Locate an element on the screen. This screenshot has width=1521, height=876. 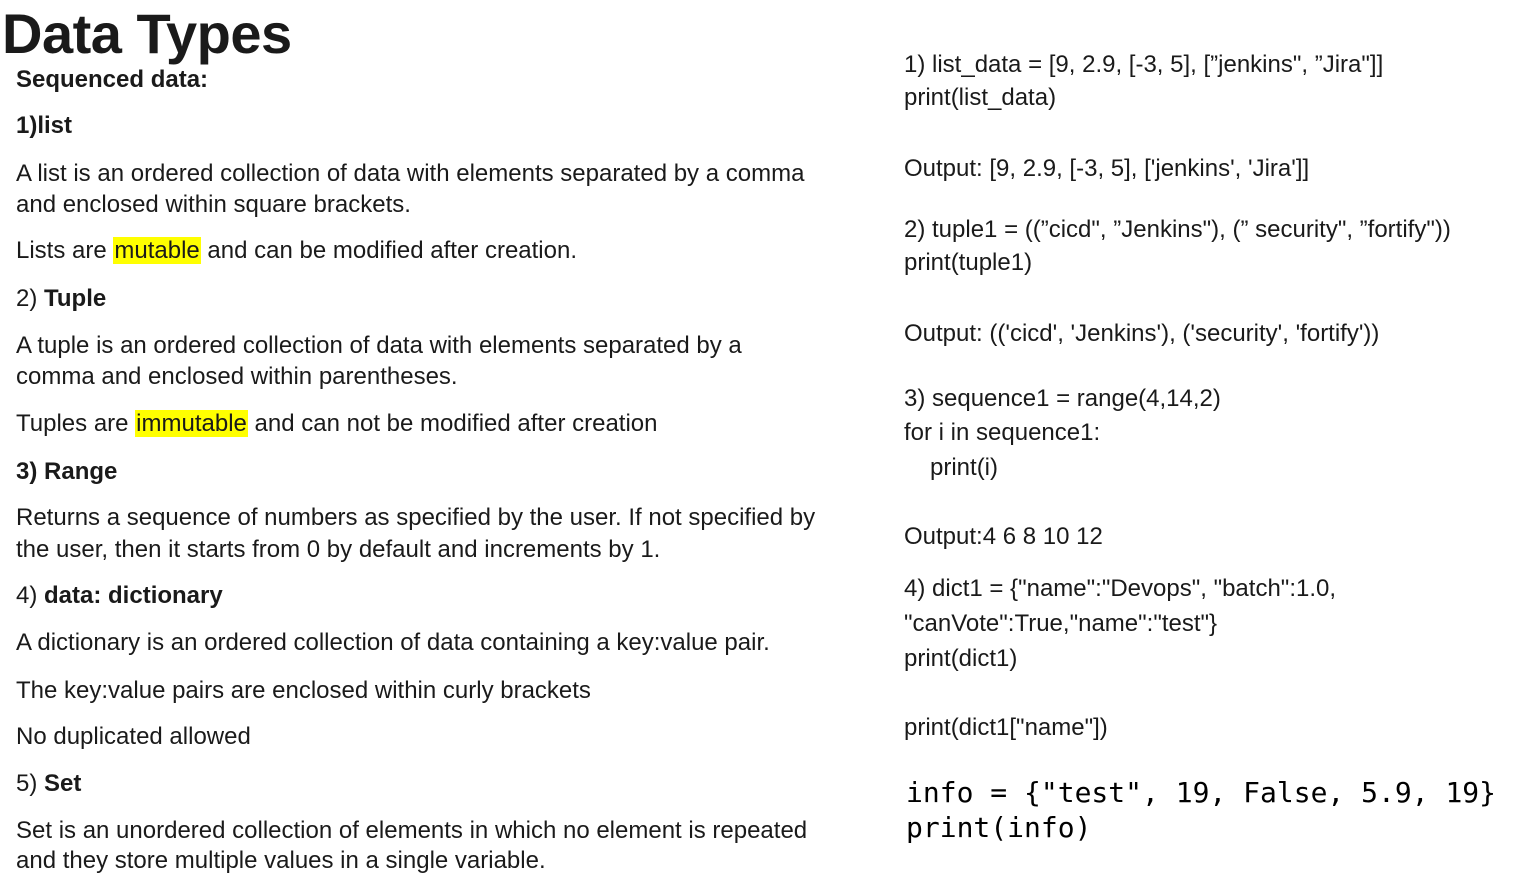
tuple-mutability-prefix: Tuples are is located at coordinates (76, 423).